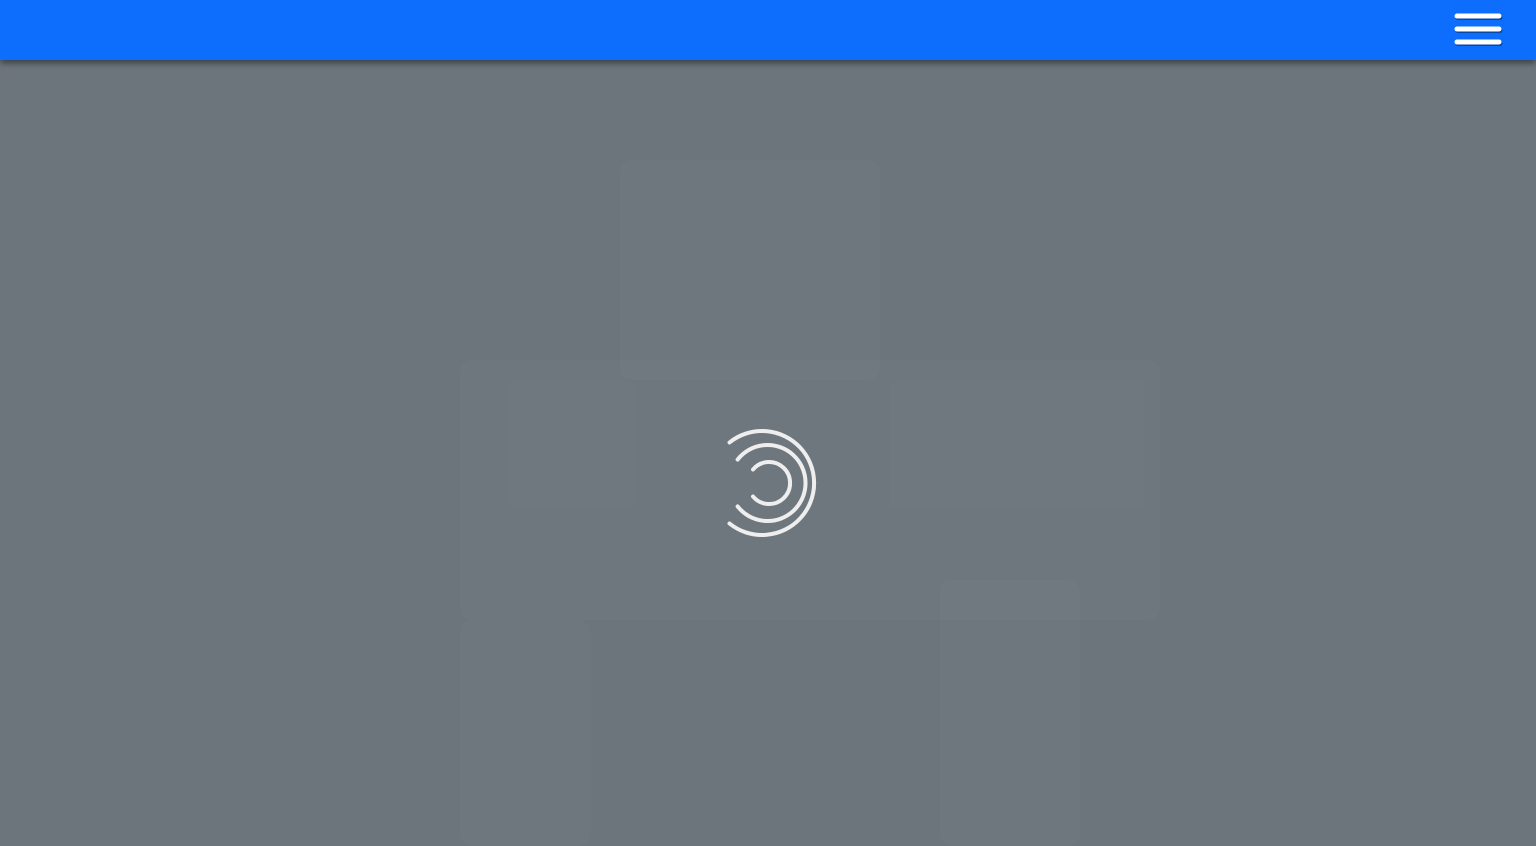 This screenshot has width=1536, height=846. What do you see at coordinates (776, 483) in the screenshot?
I see `loading-spinner-icon` at bounding box center [776, 483].